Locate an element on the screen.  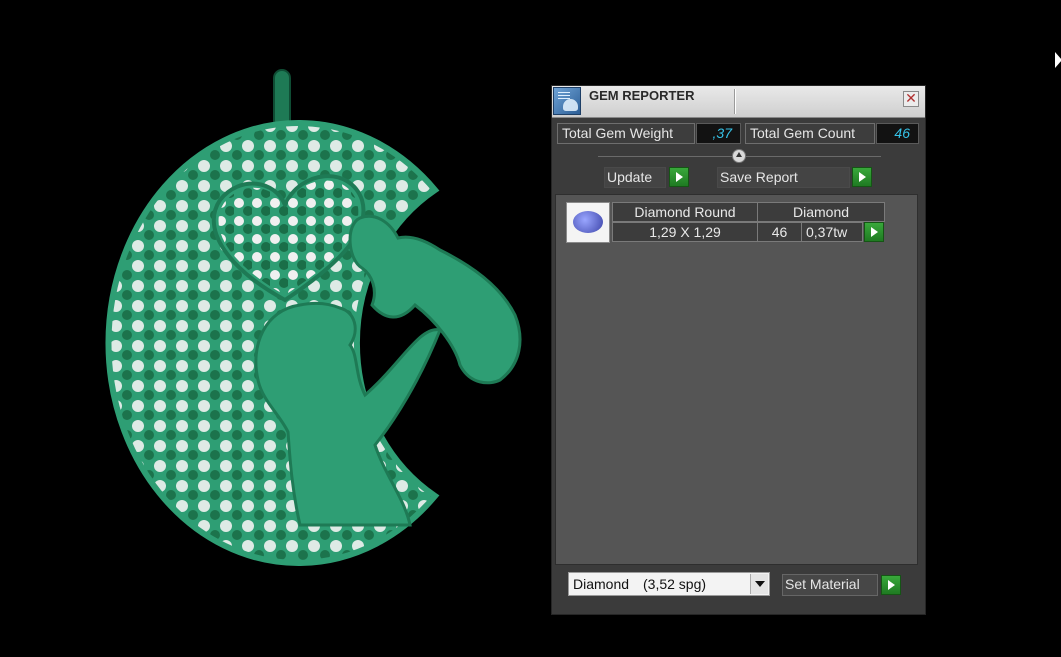
total-gem-weight-value: ,37 is located at coordinates (718, 133).